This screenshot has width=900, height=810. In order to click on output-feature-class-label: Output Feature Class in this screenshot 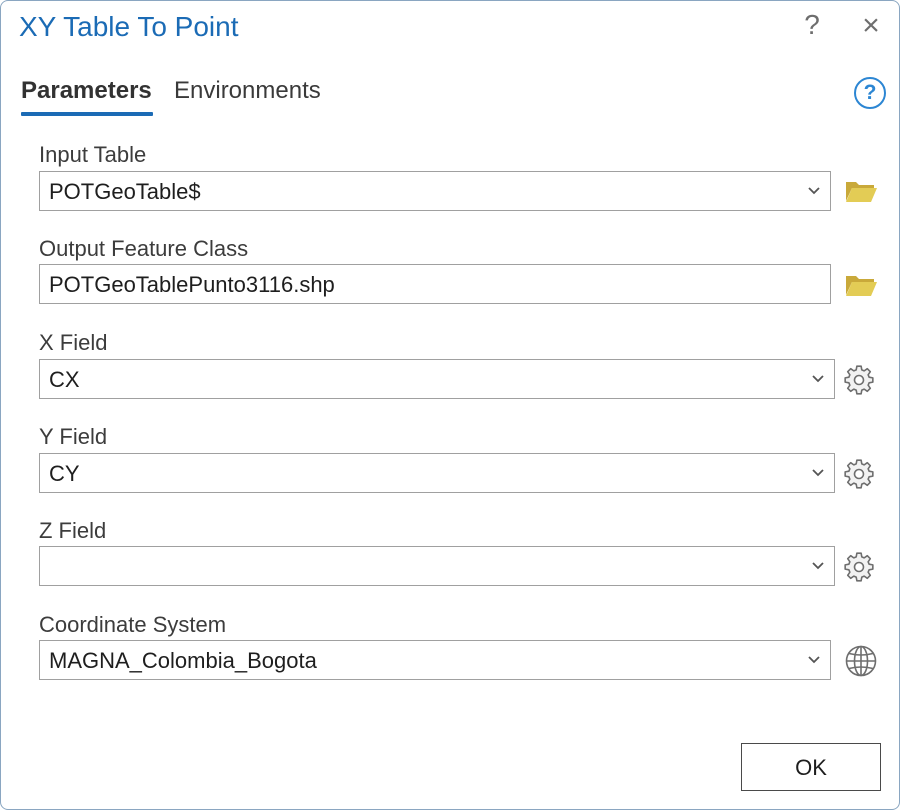, I will do `click(144, 248)`.